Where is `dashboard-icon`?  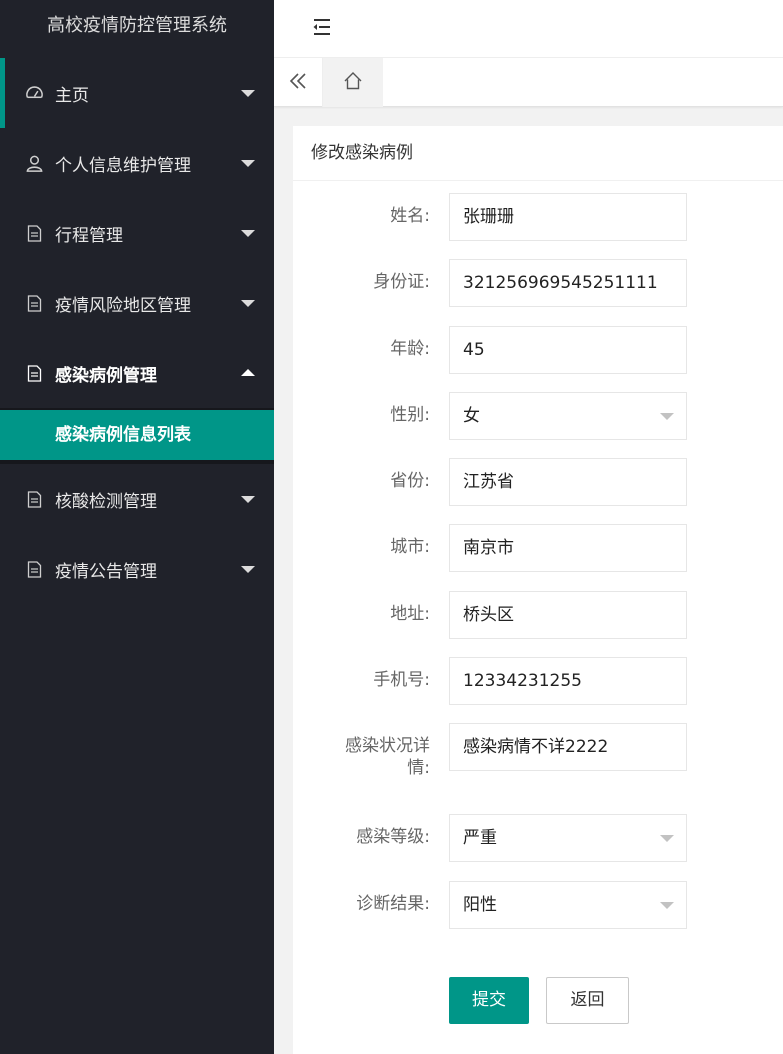
dashboard-icon is located at coordinates (34, 93).